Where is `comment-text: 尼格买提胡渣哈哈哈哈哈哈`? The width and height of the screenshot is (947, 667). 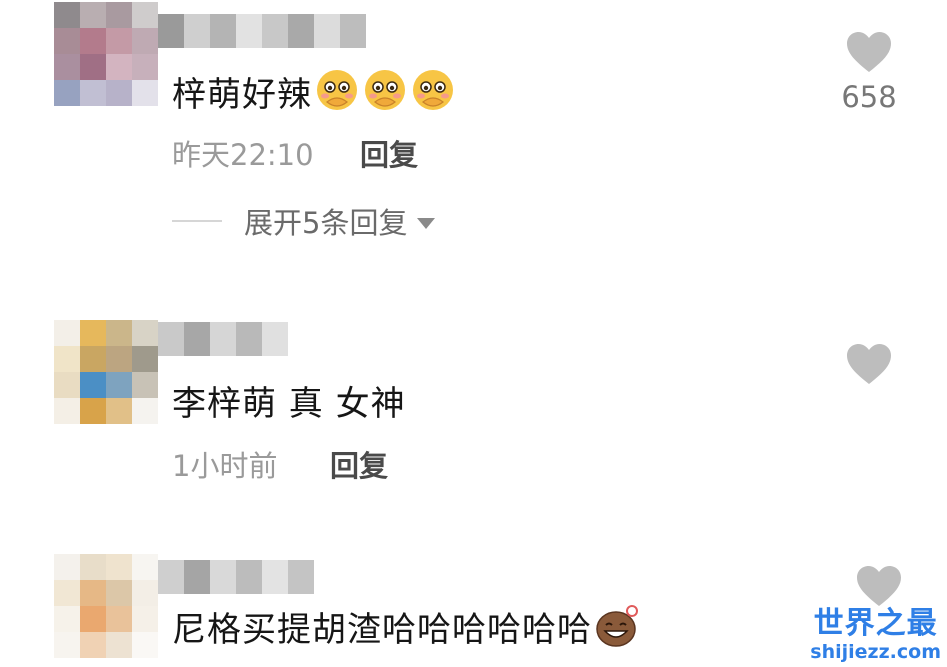
comment-text: 尼格买提胡渣哈哈哈哈哈哈 is located at coordinates (406, 626).